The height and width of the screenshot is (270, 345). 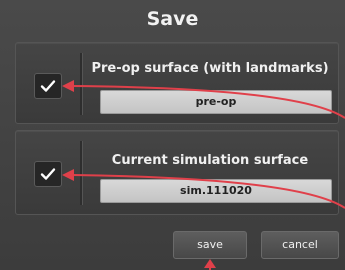 What do you see at coordinates (216, 191) in the screenshot?
I see `simulation-name-field: sim.111020` at bounding box center [216, 191].